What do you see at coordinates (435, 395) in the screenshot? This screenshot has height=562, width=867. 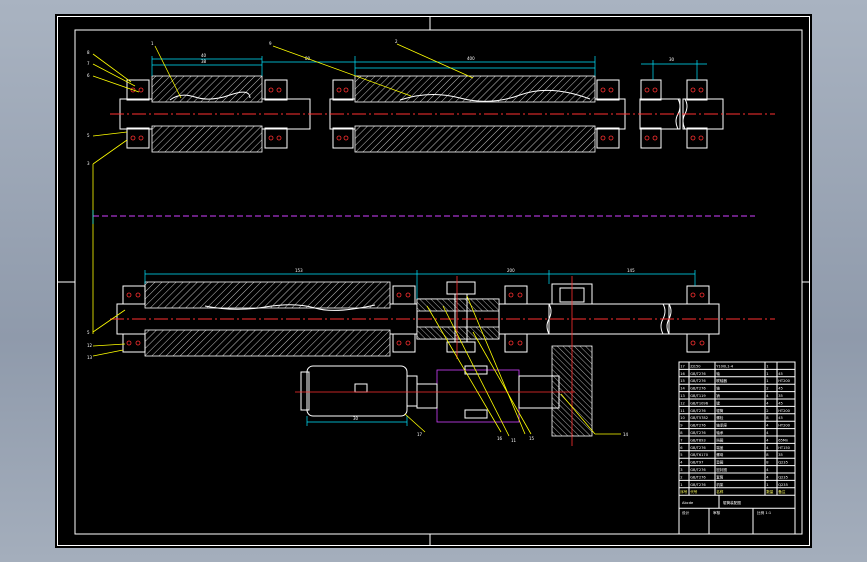 I see `motor-gearbox: 30` at bounding box center [435, 395].